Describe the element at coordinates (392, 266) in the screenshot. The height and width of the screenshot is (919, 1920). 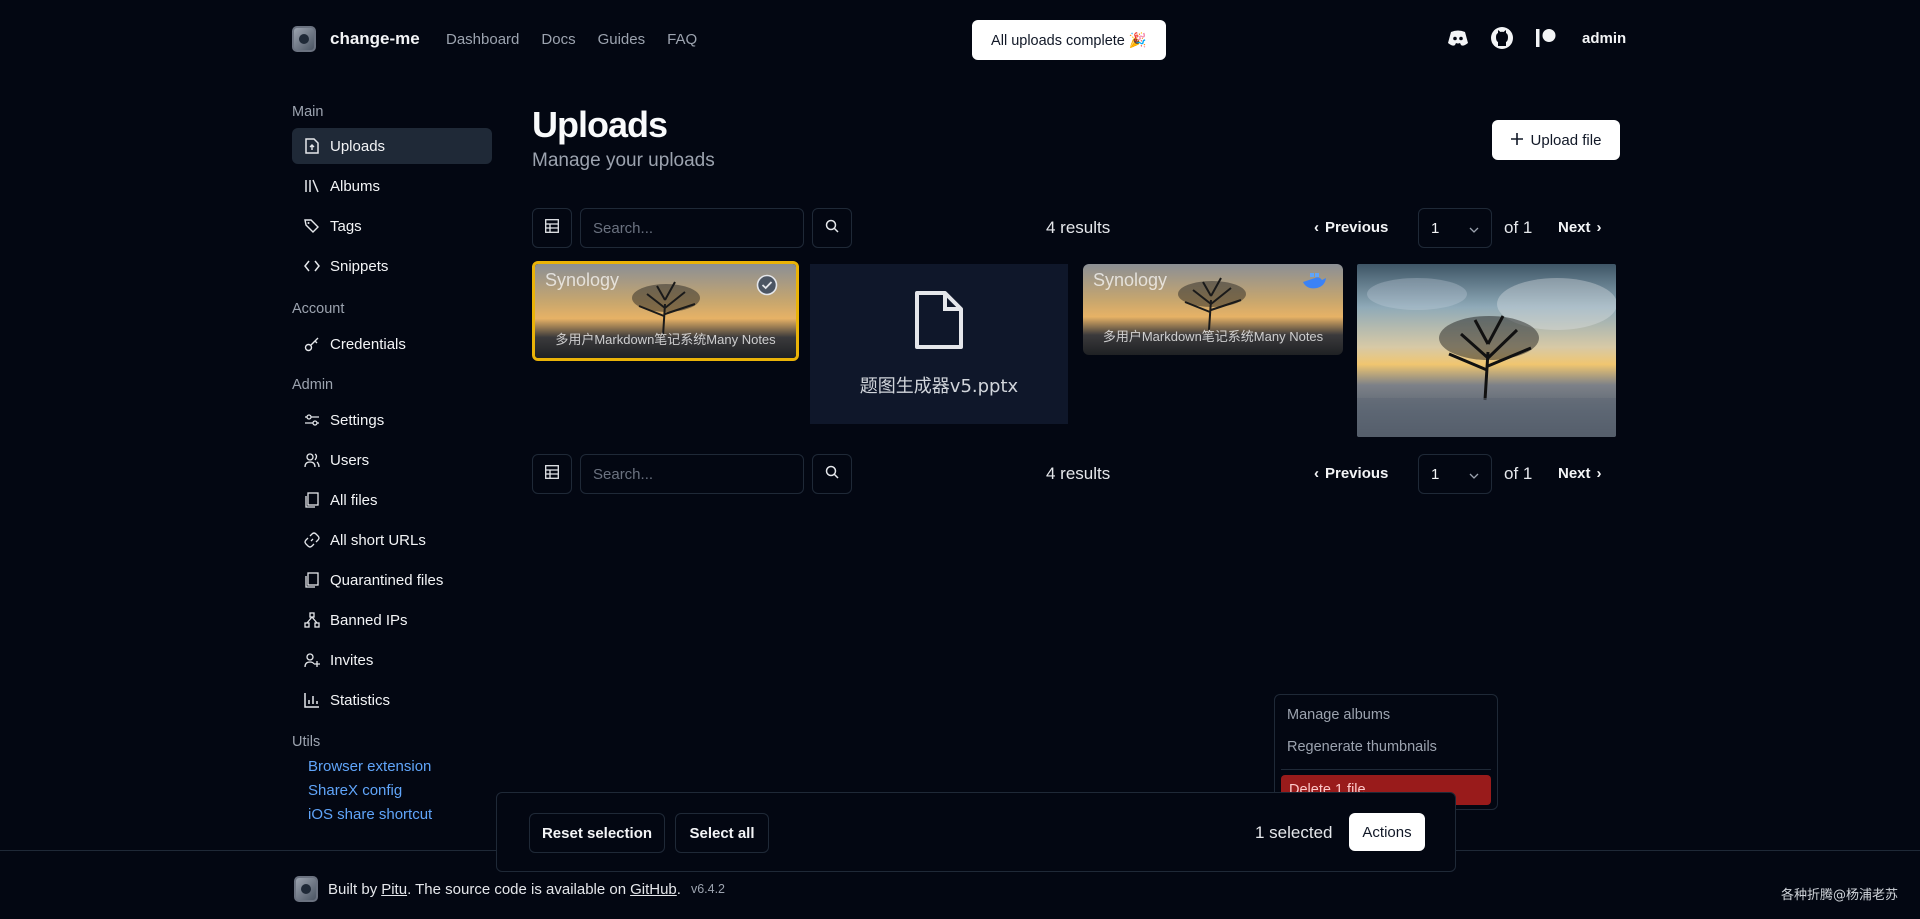
I see `sidebar-item-snippets: Snippets` at that location.